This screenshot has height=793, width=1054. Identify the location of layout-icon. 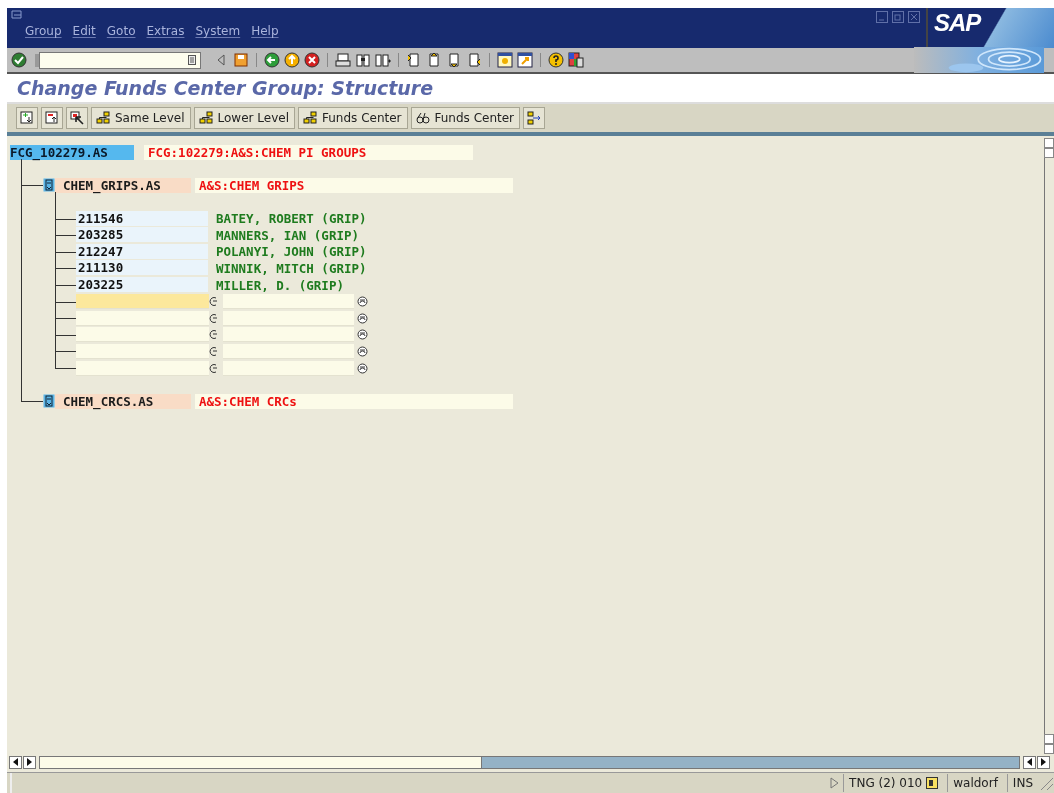
(576, 60).